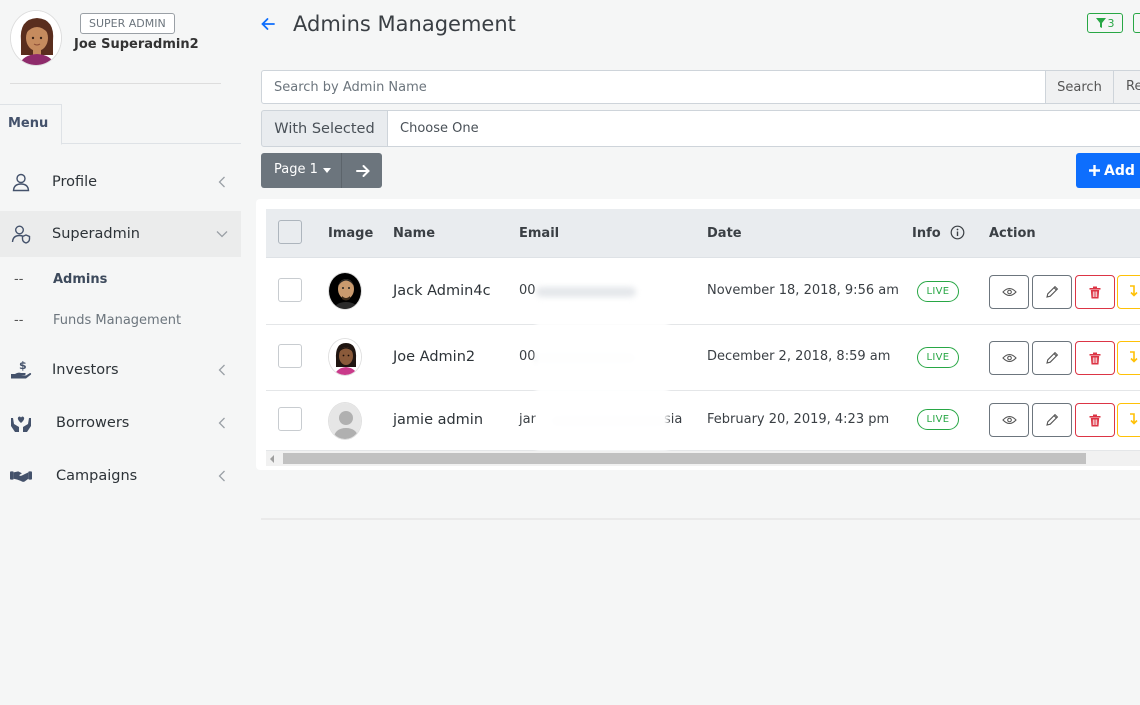  I want to click on select-all-checkbox, so click(290, 232).